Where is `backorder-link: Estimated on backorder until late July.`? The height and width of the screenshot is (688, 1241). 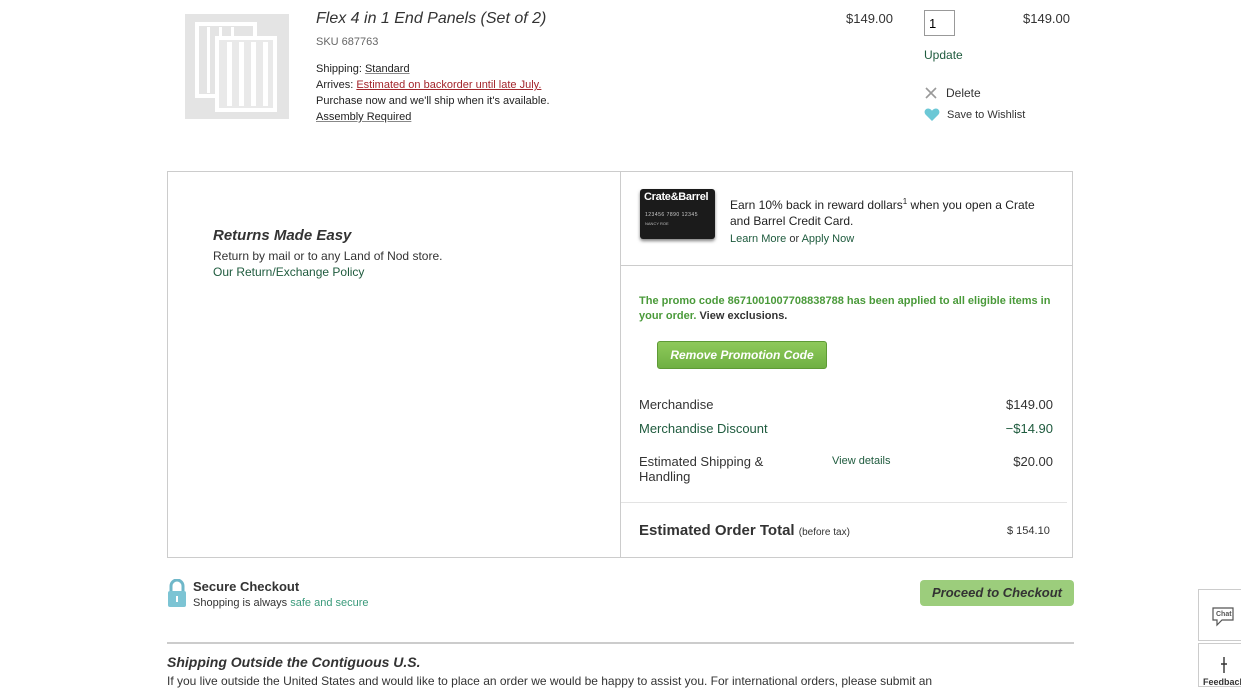 backorder-link: Estimated on backorder until late July. is located at coordinates (448, 85).